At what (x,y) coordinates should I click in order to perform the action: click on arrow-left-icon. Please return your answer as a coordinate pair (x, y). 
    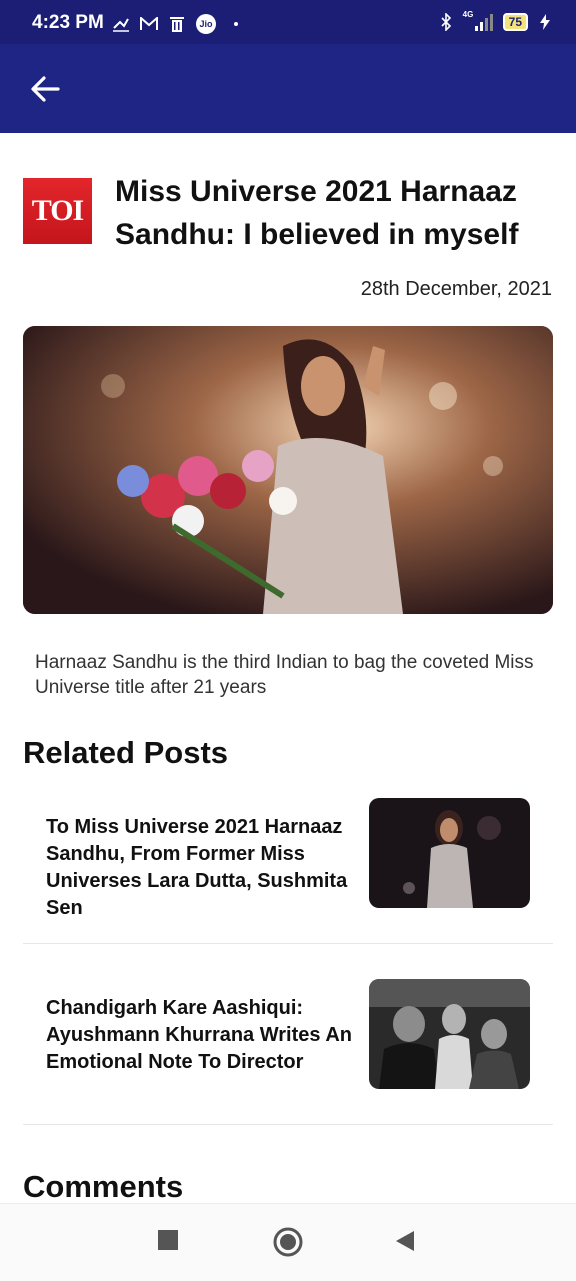
    Looking at the image, I should click on (45, 89).